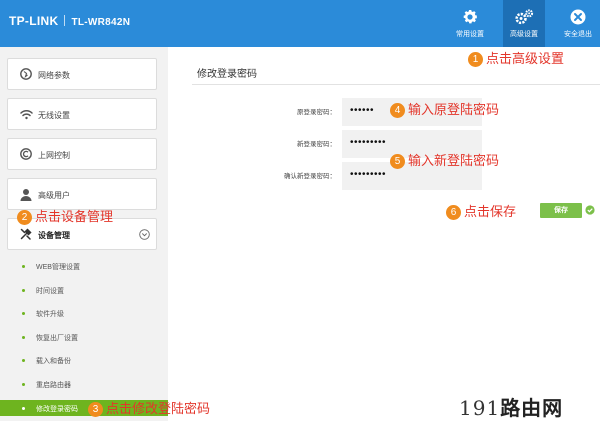  I want to click on annotation-step-1: 1 点击高级设置, so click(516, 57).